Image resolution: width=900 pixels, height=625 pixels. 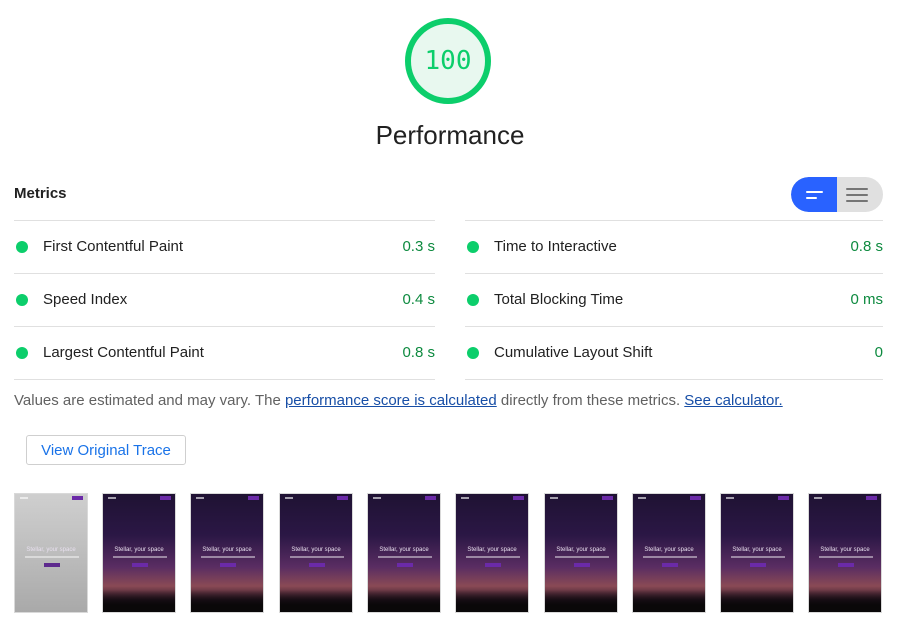 I want to click on score-value: 100, so click(x=448, y=61).